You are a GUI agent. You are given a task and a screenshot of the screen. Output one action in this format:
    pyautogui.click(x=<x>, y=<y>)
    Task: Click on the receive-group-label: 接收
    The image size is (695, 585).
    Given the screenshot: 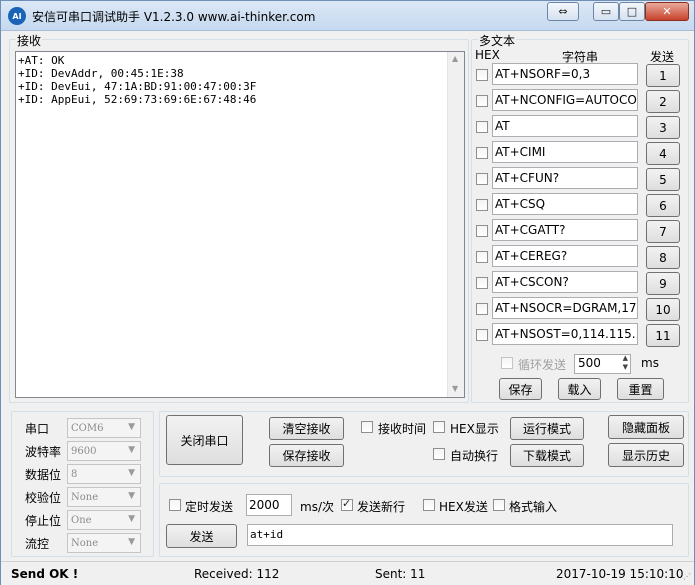 What is the action you would take?
    pyautogui.click(x=29, y=40)
    